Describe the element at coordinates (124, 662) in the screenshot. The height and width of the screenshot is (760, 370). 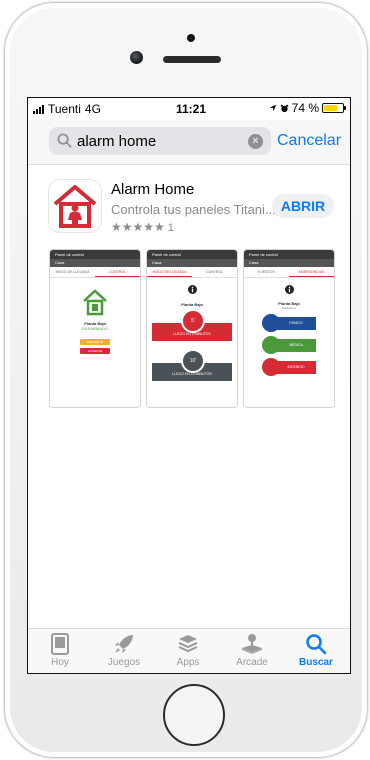
I see `tab-label: Juegos` at that location.